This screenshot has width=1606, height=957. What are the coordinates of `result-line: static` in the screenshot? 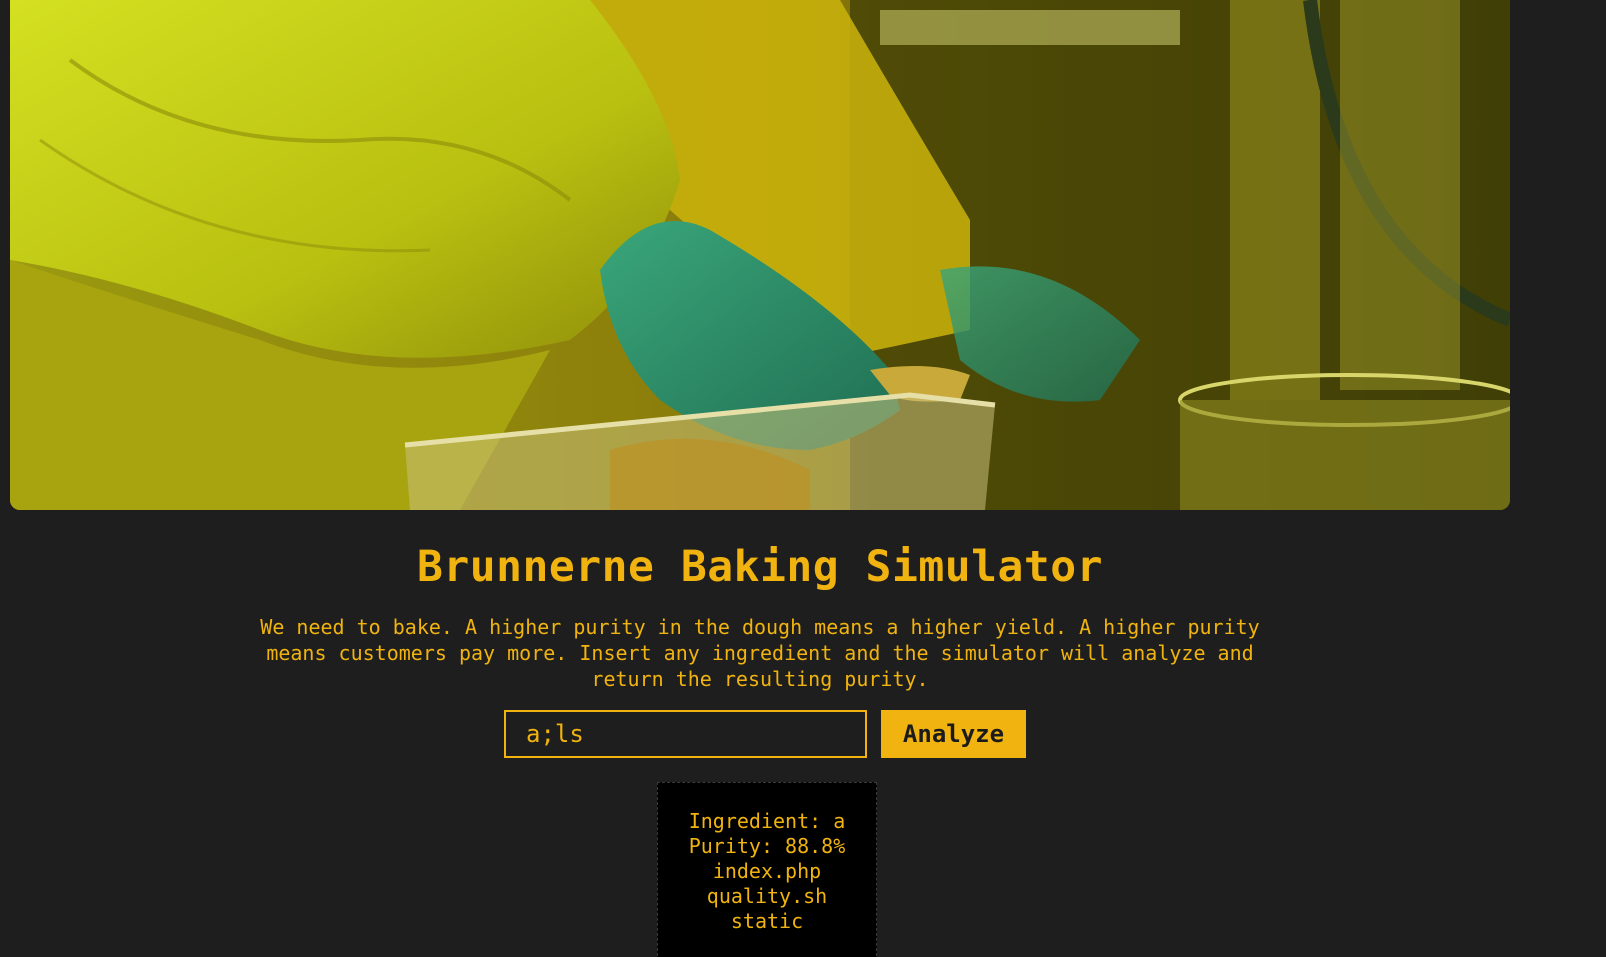 It's located at (767, 921).